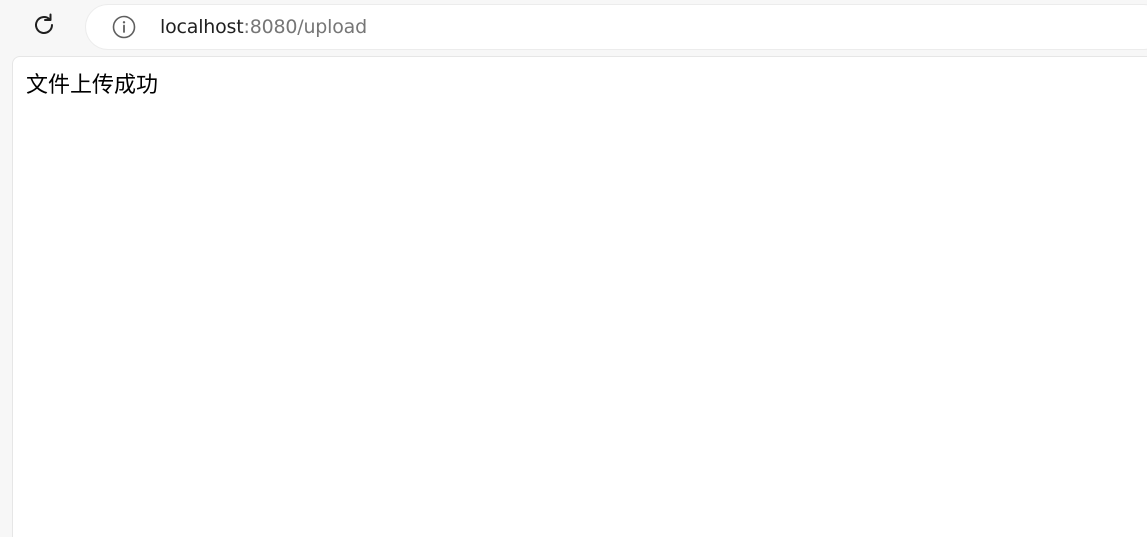  I want to click on address-bar: localhost:8080/upload, so click(616, 27).